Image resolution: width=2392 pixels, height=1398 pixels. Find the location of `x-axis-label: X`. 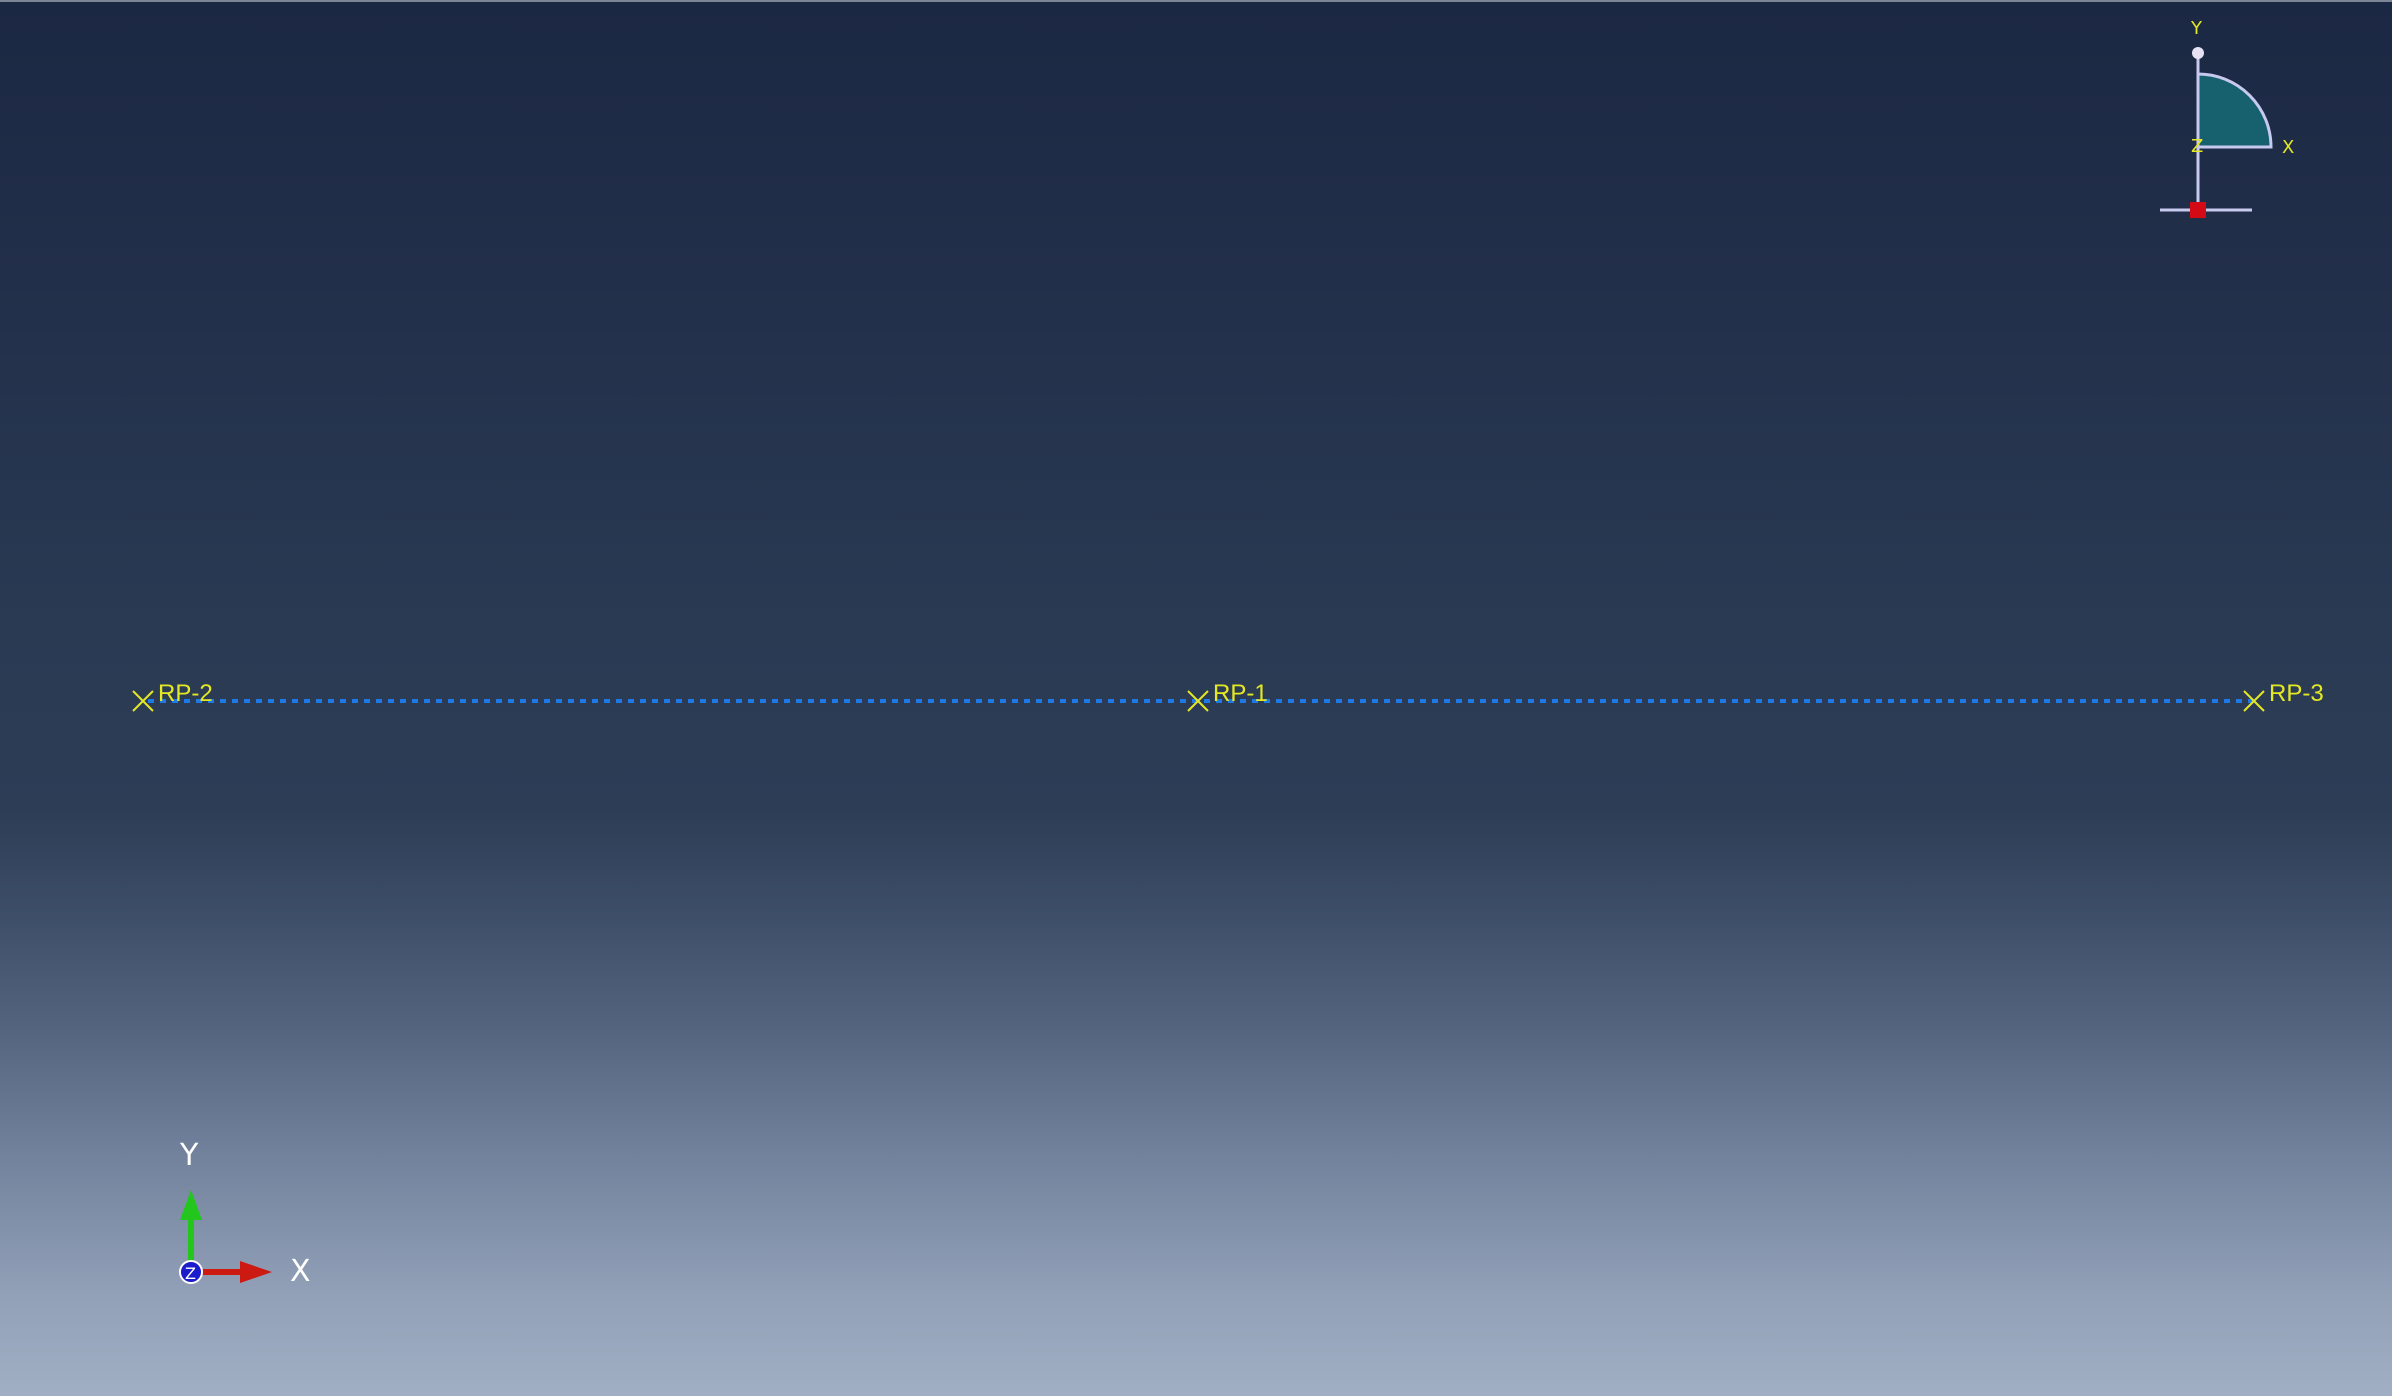

x-axis-label: X is located at coordinates (300, 1271).